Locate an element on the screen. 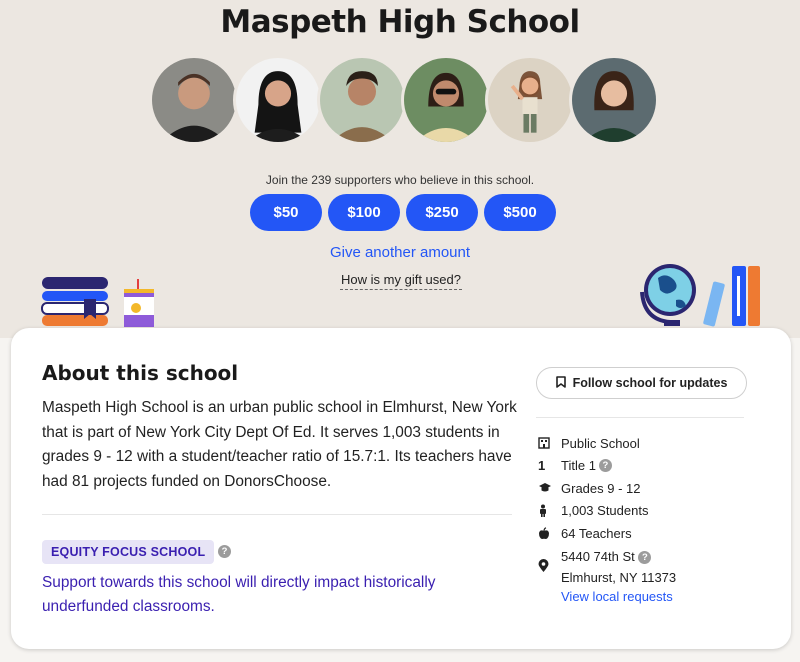  give-another-amount-link: Give another amount is located at coordinates (400, 252).